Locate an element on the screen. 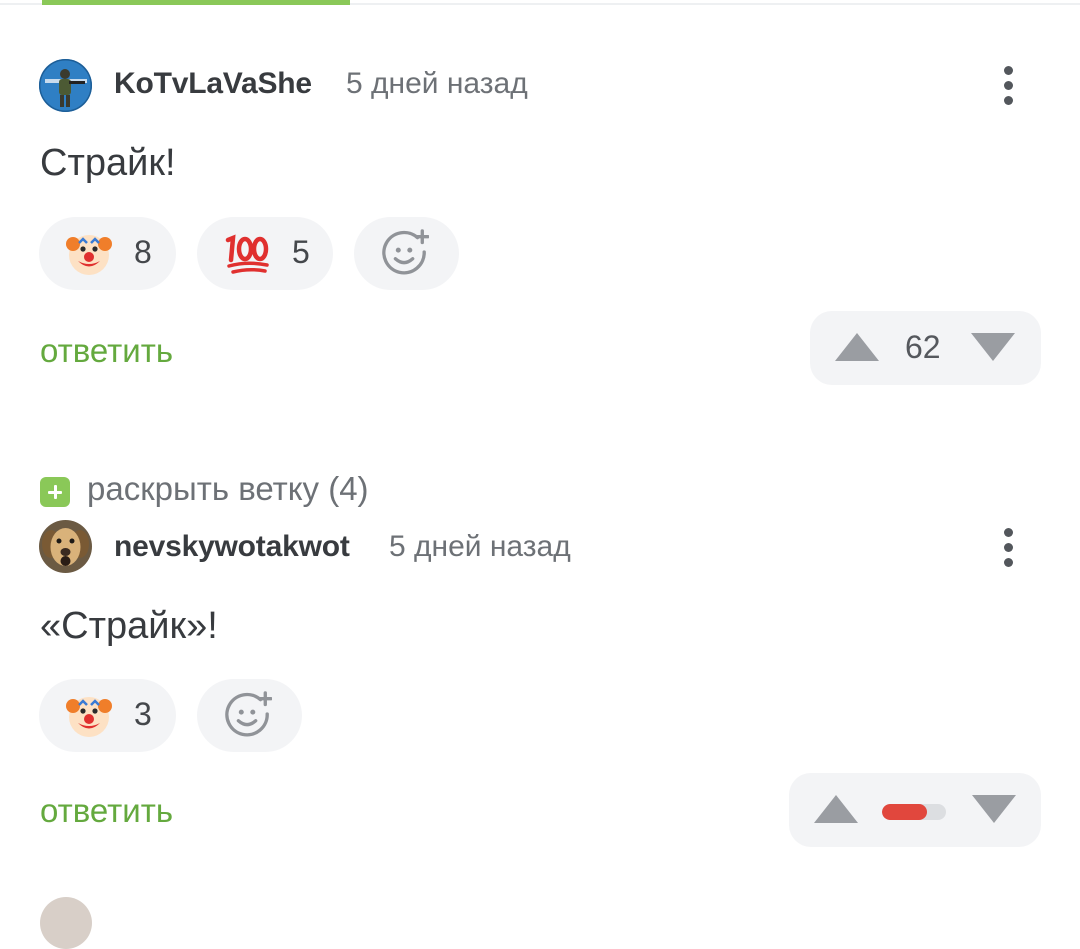  comment-text: Страйк! is located at coordinates (108, 163).